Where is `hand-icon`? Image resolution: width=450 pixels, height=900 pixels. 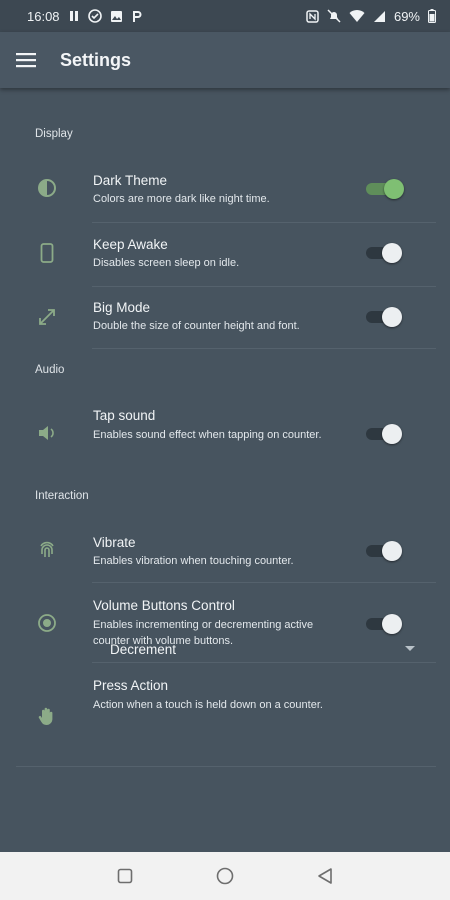 hand-icon is located at coordinates (47, 716).